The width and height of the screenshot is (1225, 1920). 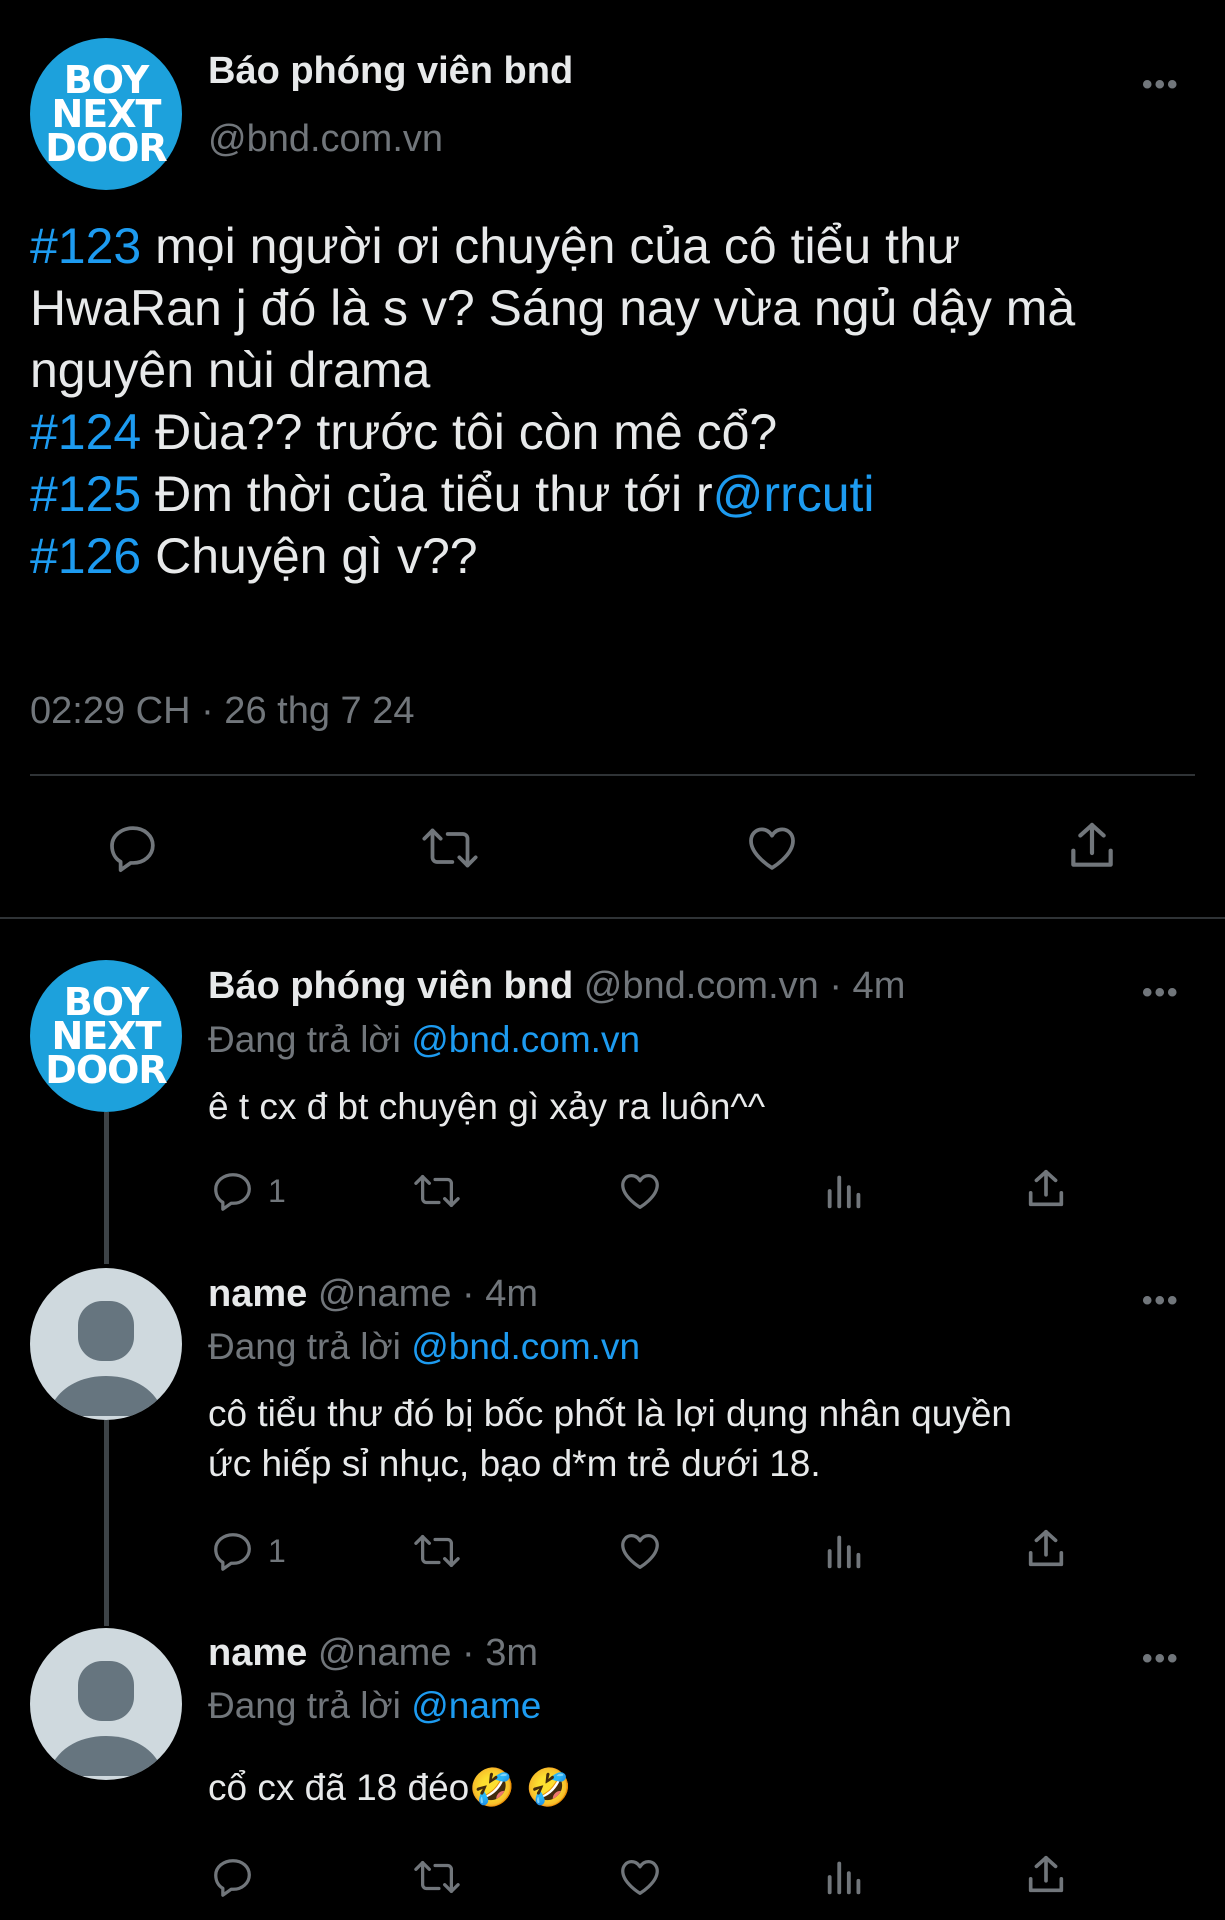 I want to click on author-handle: @bnd.com.vn, so click(x=325, y=139).